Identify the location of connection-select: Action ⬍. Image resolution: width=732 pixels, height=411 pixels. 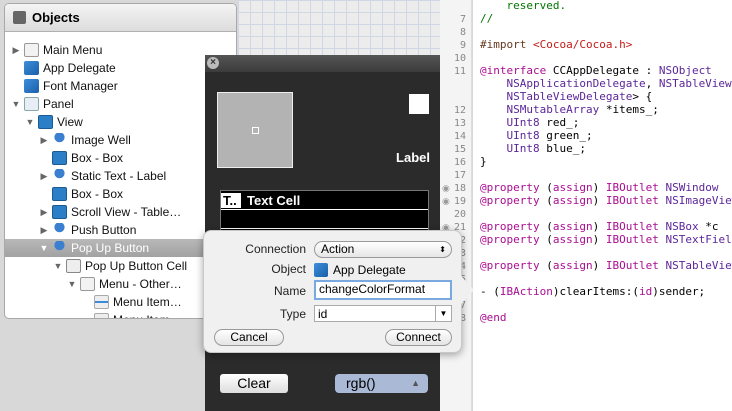
(383, 249).